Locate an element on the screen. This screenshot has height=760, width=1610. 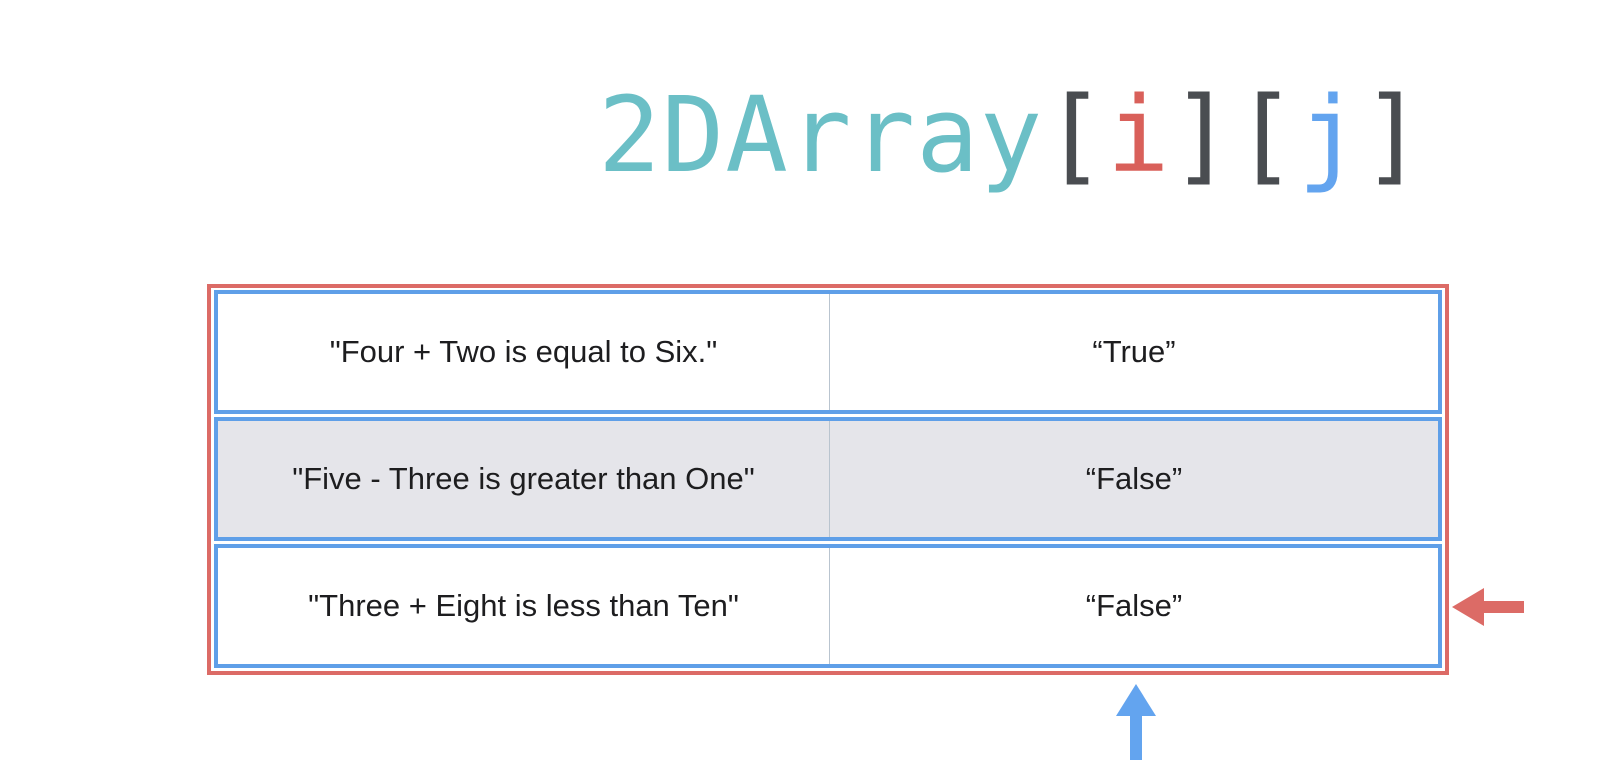
array-row-2: "Three + Eight is less than Ten" “False” is located at coordinates (828, 606).